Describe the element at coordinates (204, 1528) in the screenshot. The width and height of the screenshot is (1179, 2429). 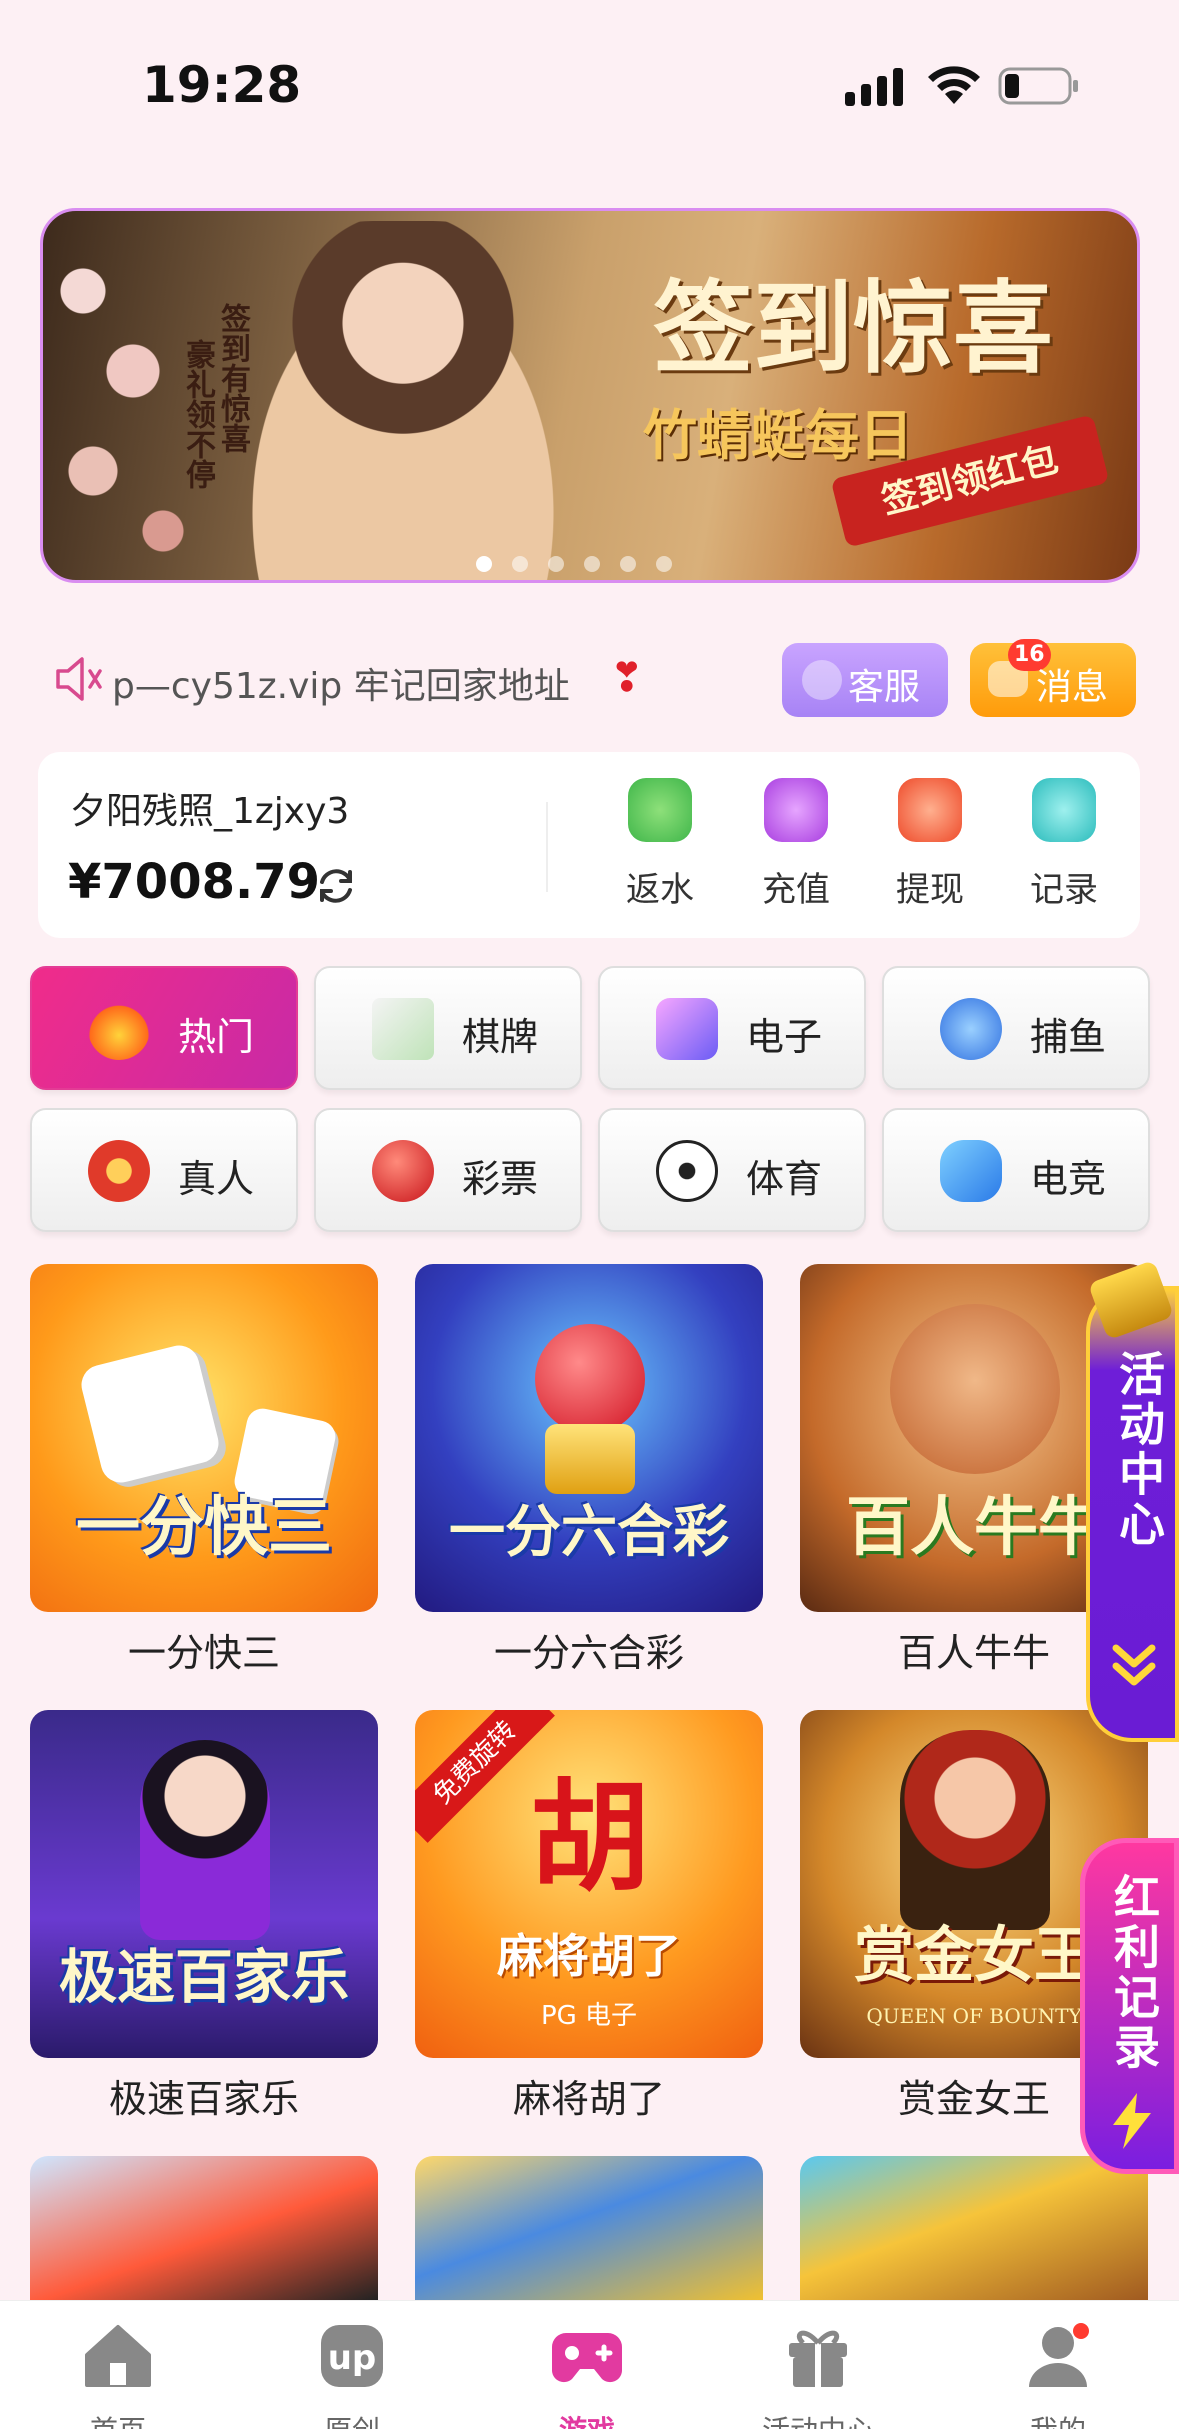
I see `game-art-title: 一分快三` at that location.